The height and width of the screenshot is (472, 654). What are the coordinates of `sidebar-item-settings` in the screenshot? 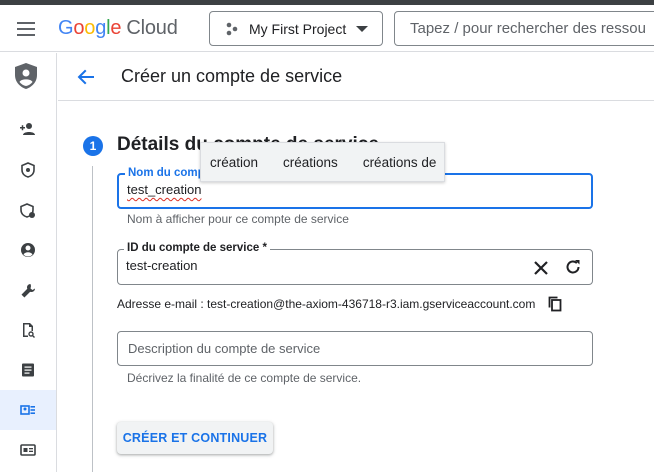 It's located at (28, 291).